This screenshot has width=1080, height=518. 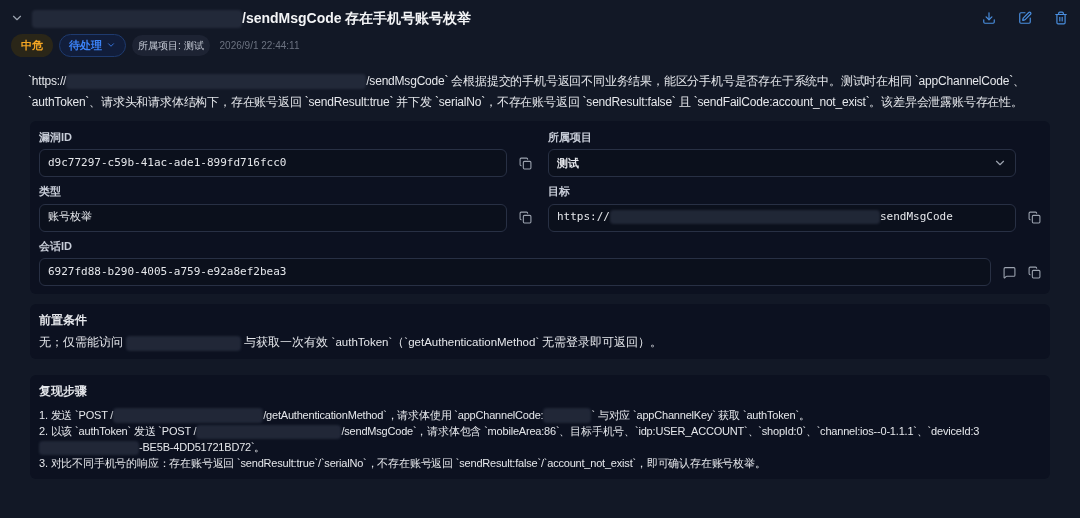 I want to click on field-label: 所属项目, so click(x=570, y=137).